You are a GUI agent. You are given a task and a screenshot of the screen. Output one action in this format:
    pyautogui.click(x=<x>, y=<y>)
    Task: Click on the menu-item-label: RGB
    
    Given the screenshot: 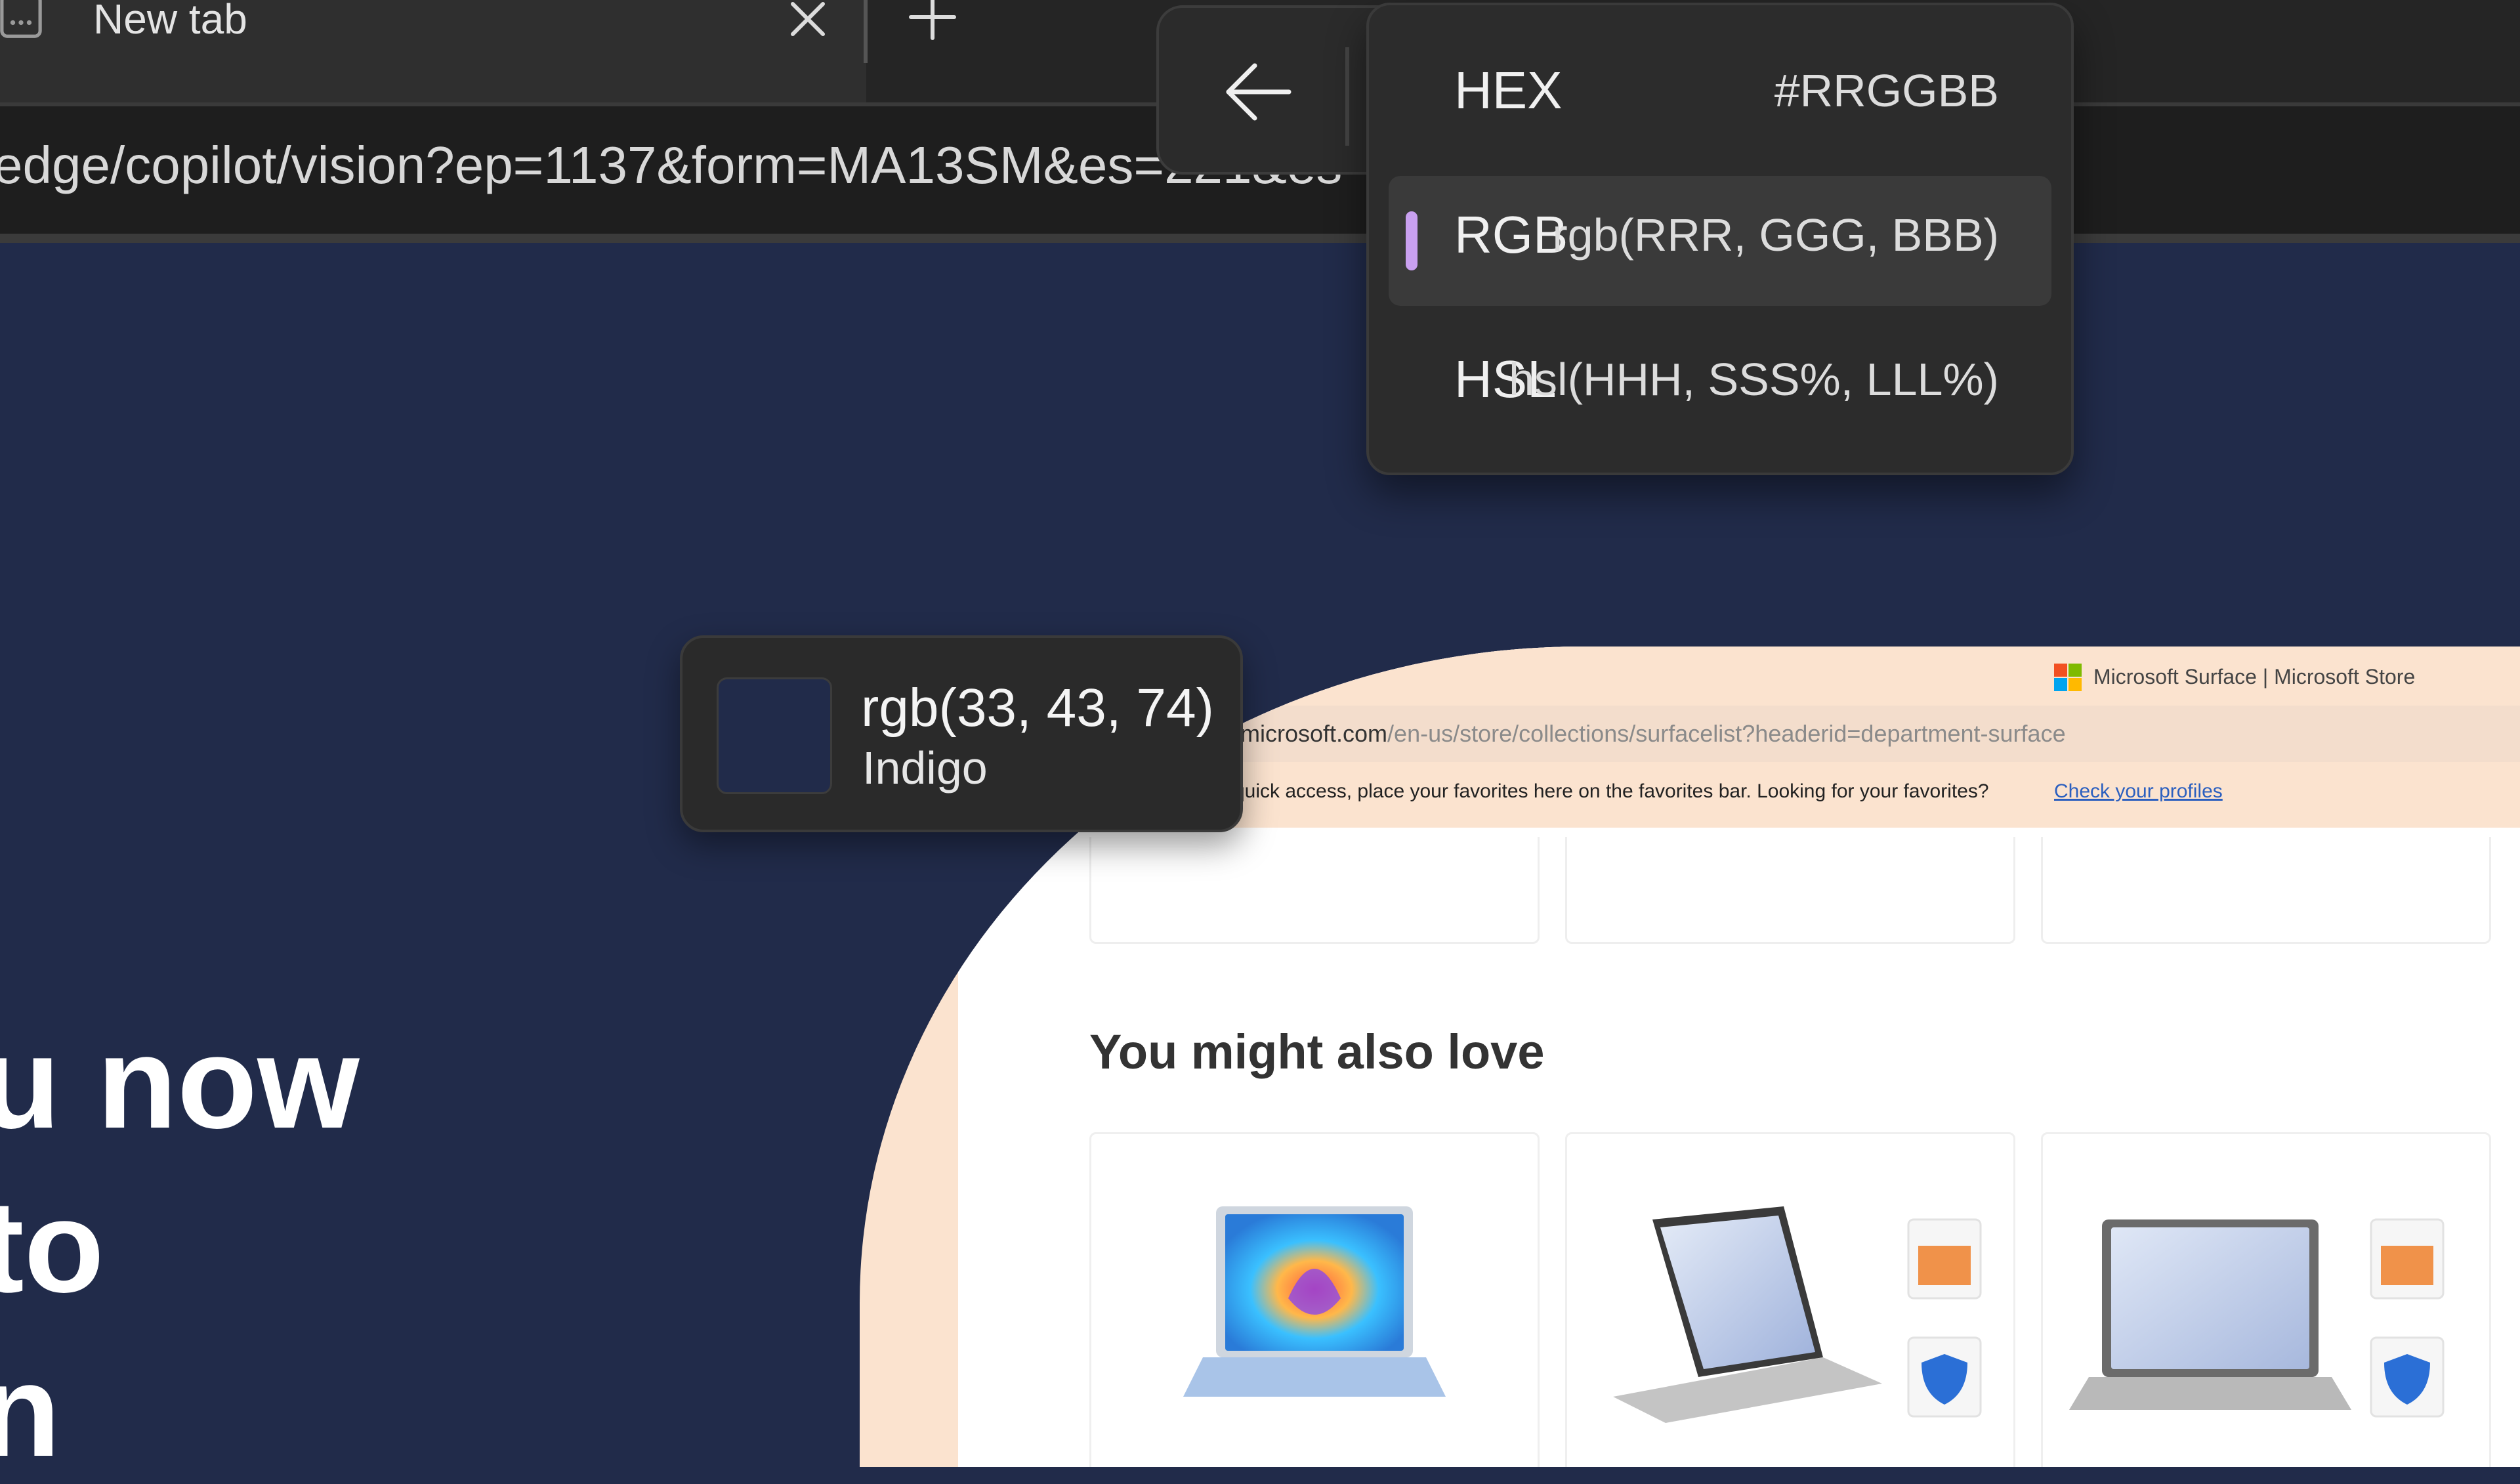 What is the action you would take?
    pyautogui.click(x=1511, y=235)
    